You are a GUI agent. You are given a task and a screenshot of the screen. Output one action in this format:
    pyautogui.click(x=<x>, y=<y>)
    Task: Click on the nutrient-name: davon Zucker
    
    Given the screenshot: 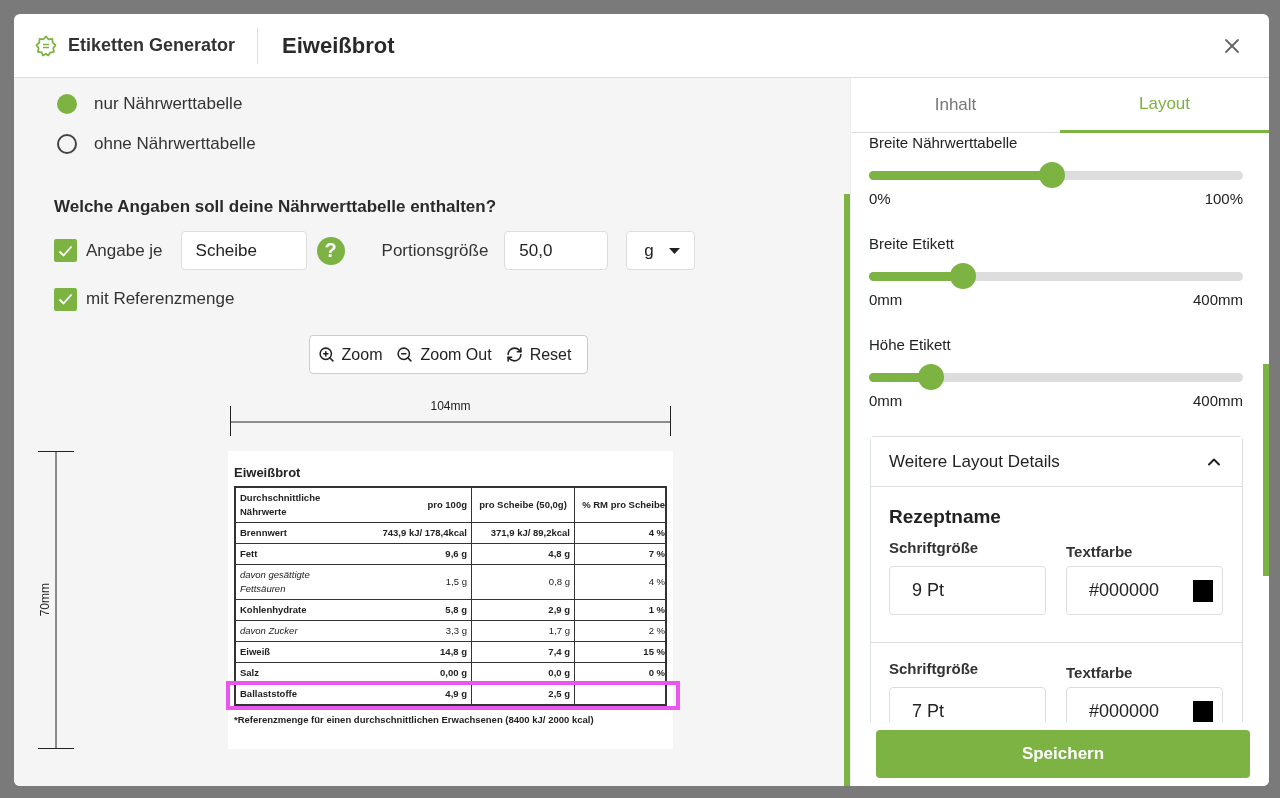 What is the action you would take?
    pyautogui.click(x=269, y=631)
    